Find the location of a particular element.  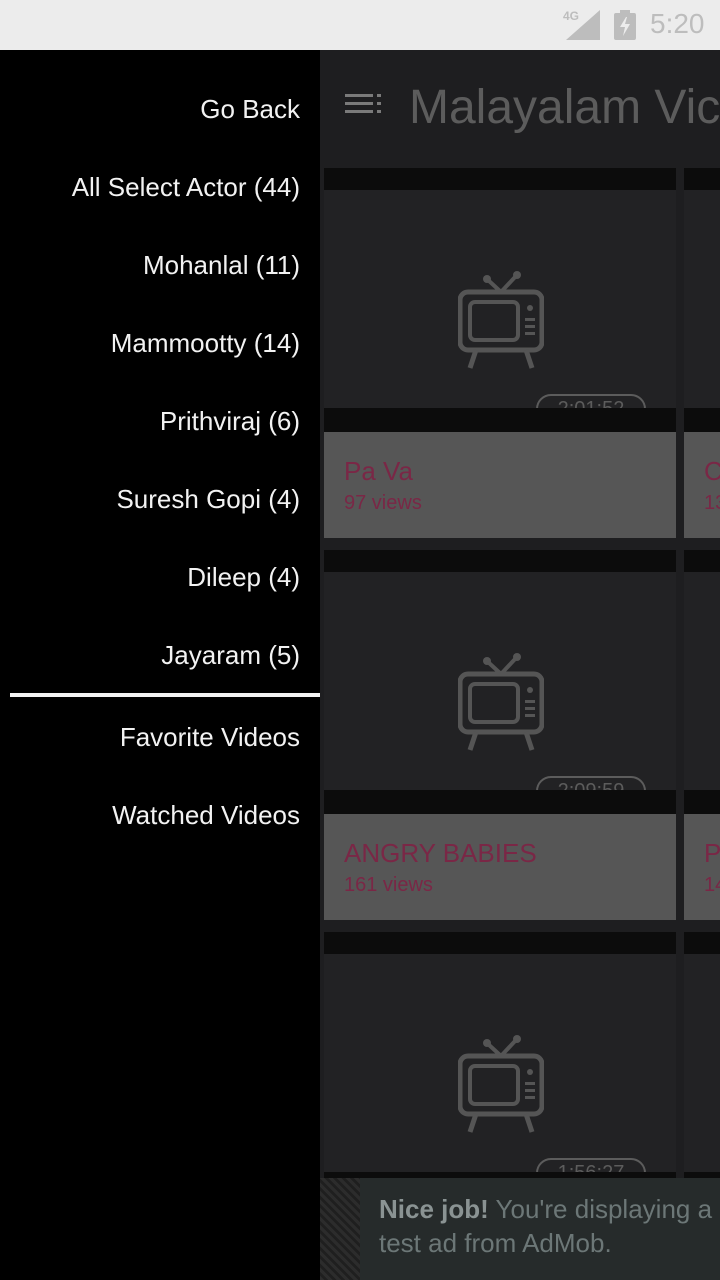

video-card-partial: P 14 is located at coordinates (702, 735).